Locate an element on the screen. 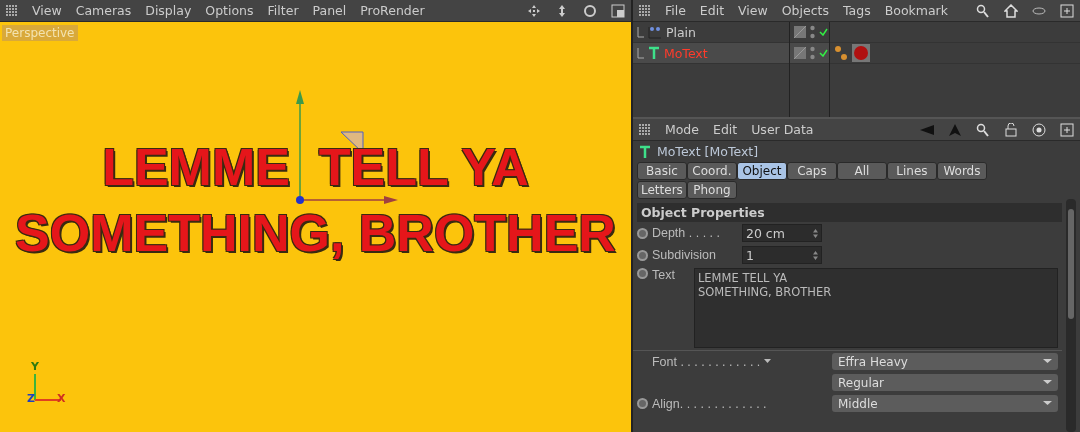 The height and width of the screenshot is (432, 1080). menu-item: Panel is located at coordinates (329, 10).